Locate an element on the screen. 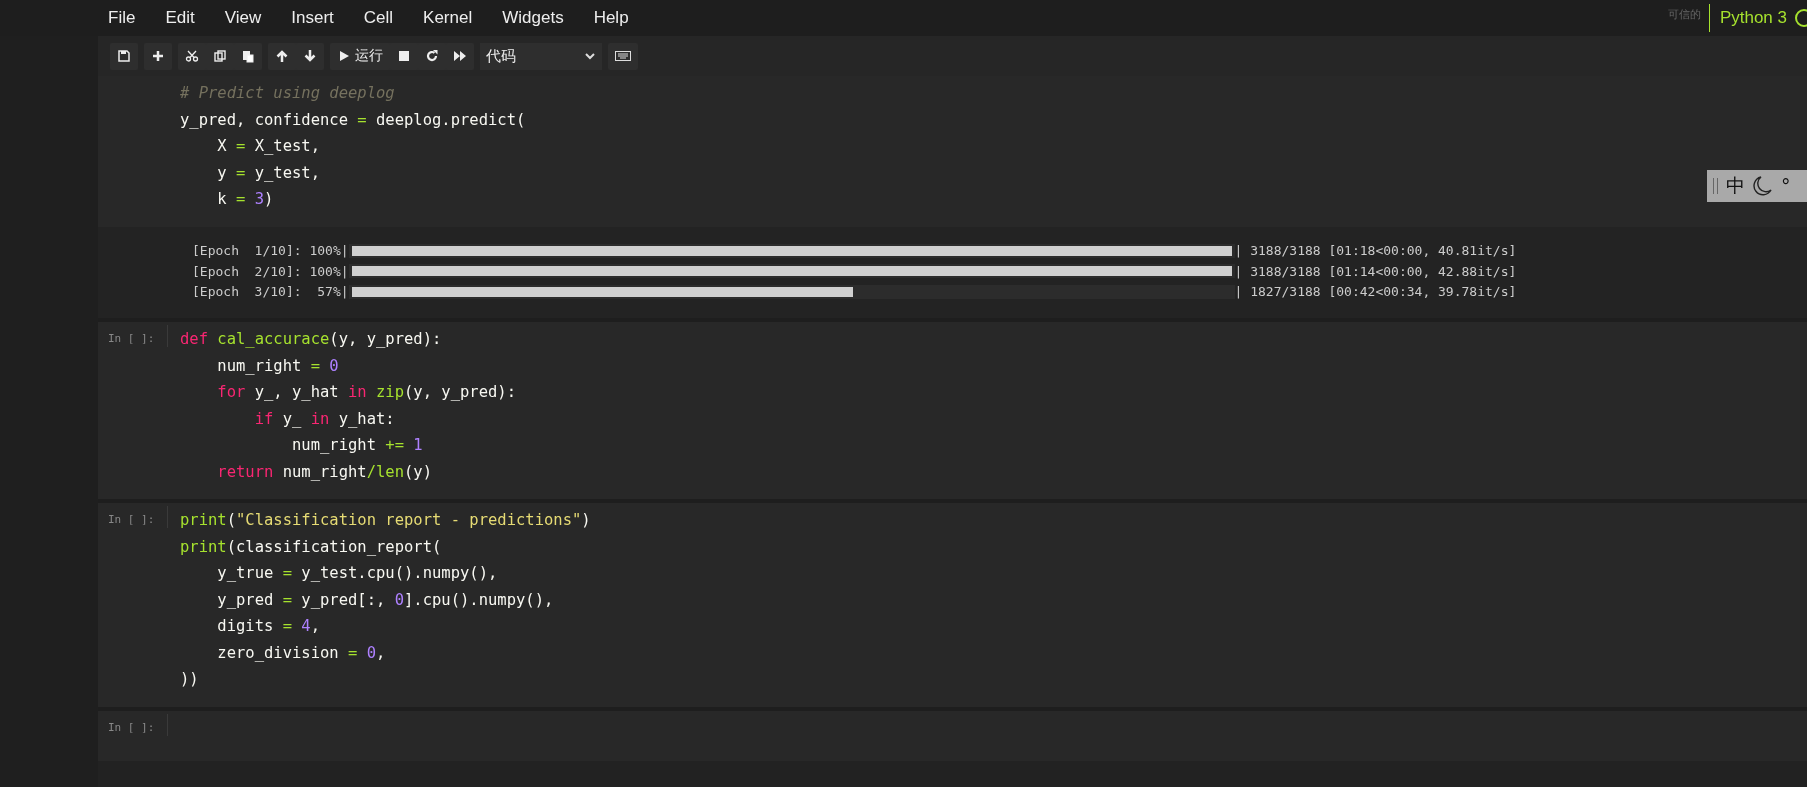  menu-item: Edit is located at coordinates (180, 18).